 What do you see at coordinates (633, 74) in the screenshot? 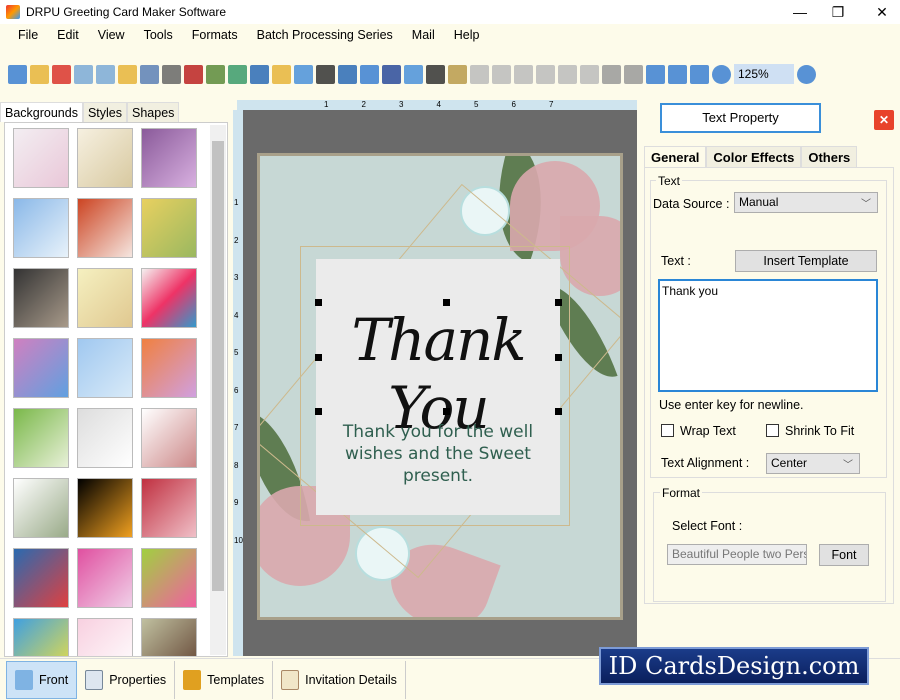
I see `send-back-icon` at bounding box center [633, 74].